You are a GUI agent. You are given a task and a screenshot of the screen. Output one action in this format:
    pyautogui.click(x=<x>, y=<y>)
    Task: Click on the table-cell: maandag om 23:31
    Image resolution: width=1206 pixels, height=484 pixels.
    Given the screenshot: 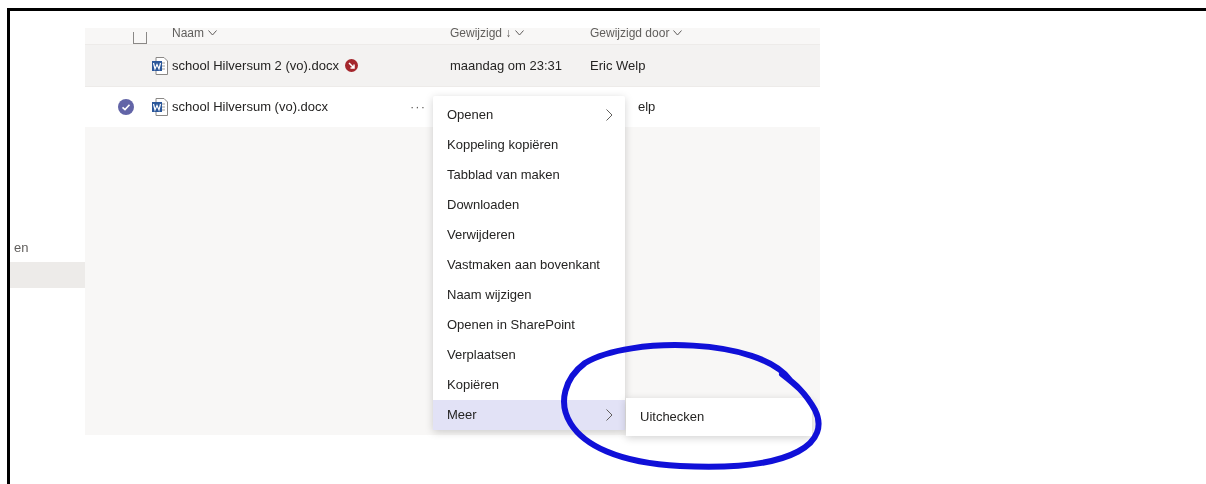 What is the action you would take?
    pyautogui.click(x=506, y=65)
    